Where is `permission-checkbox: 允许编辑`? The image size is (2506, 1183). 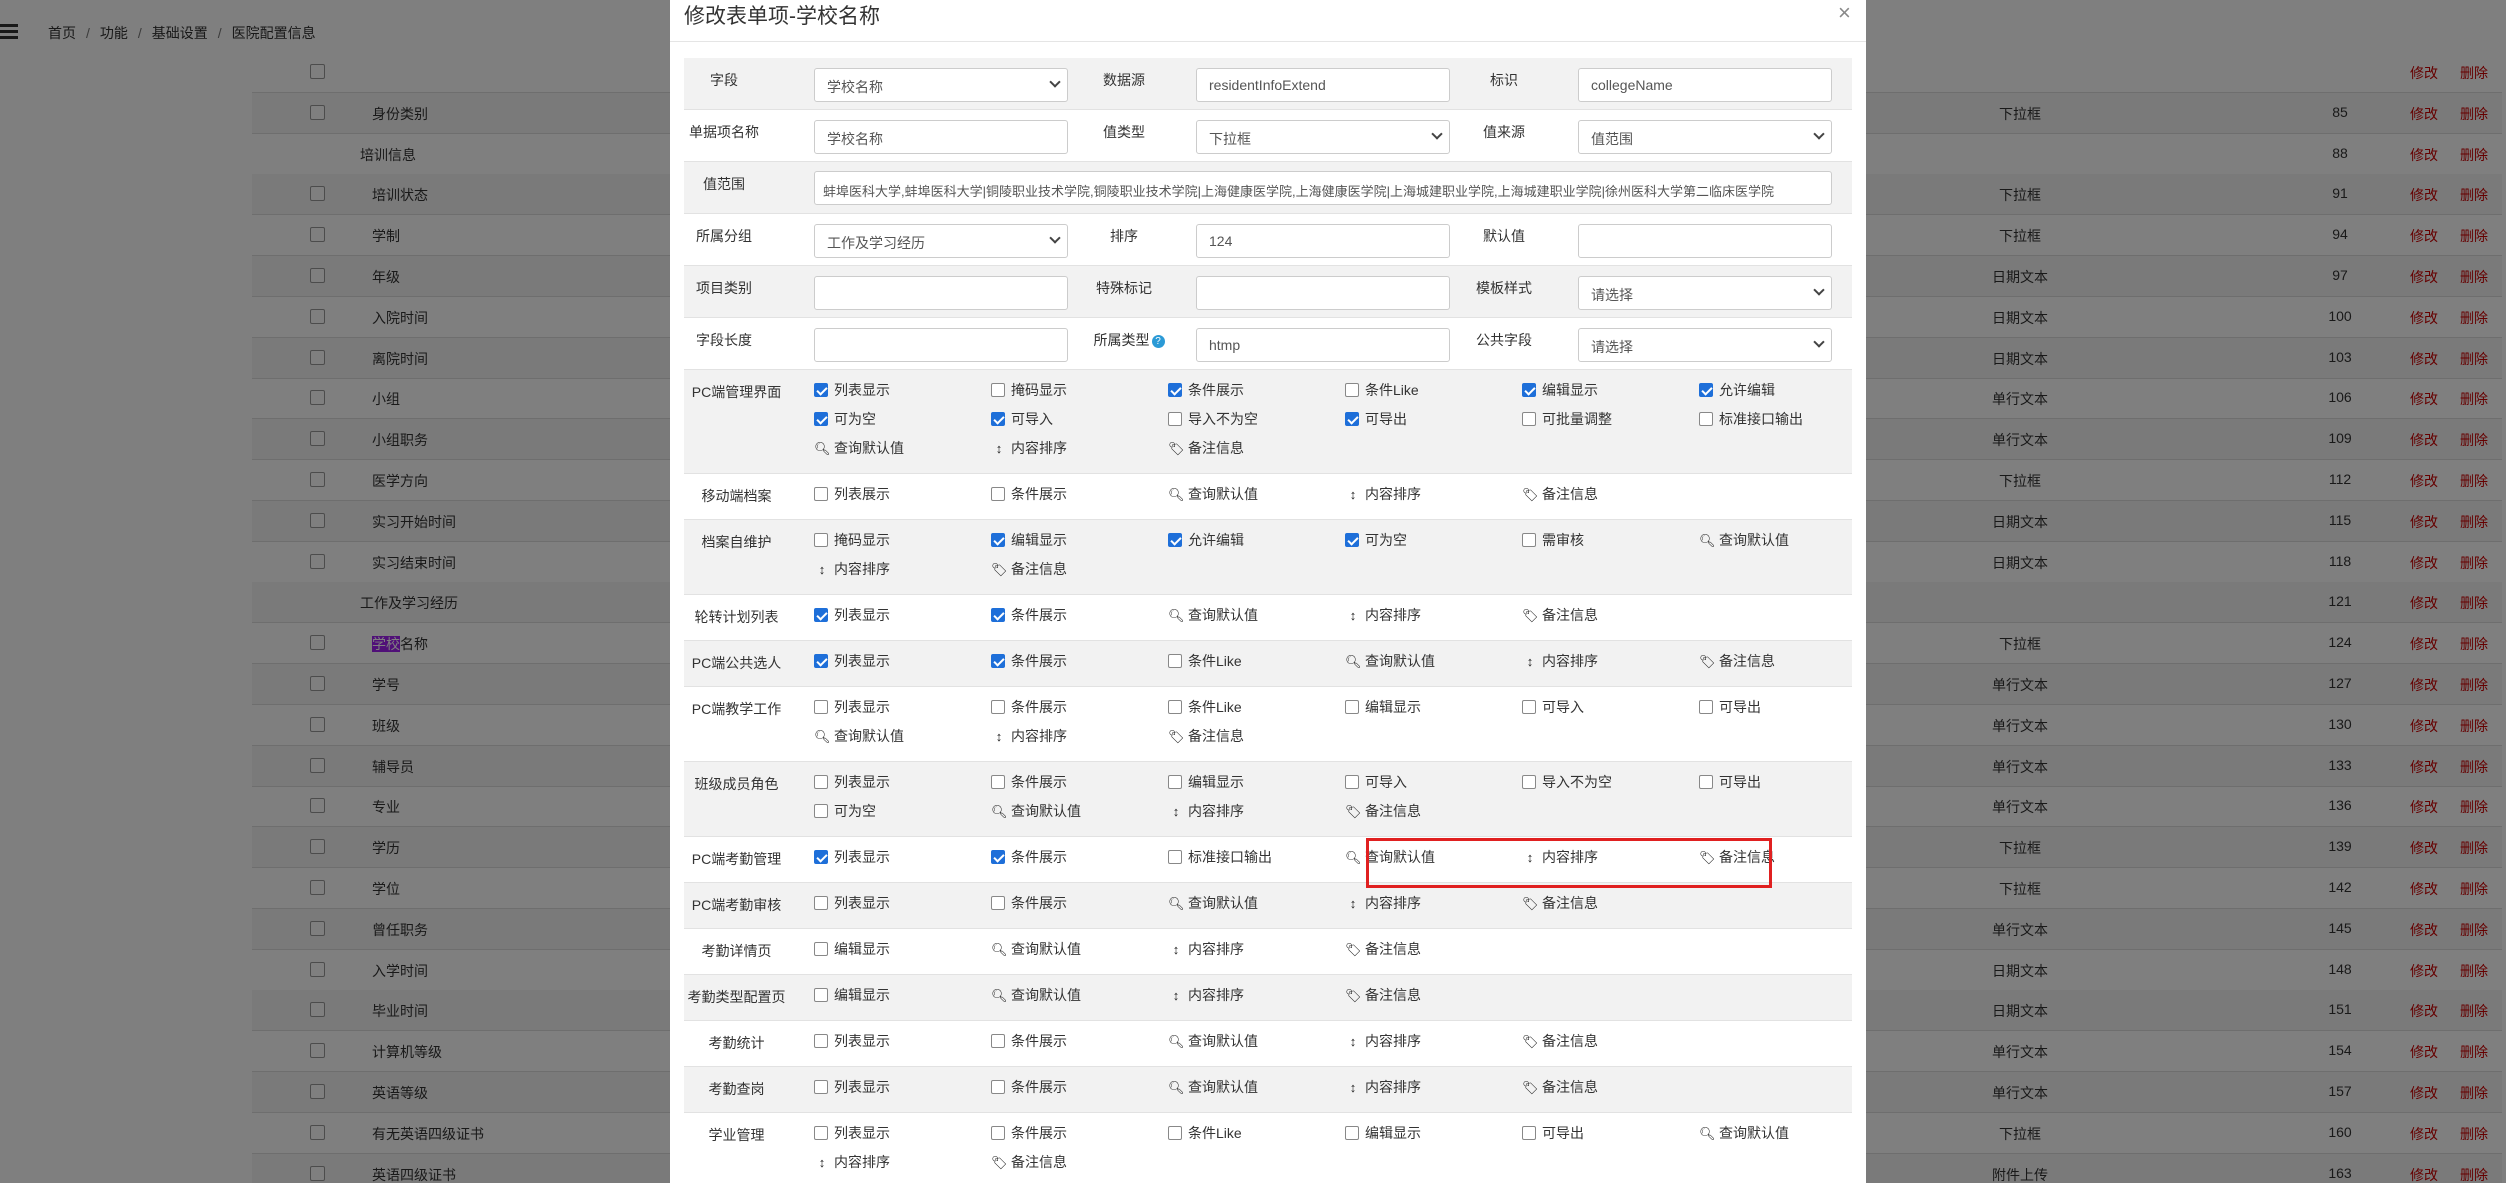 permission-checkbox: 允许编辑 is located at coordinates (1737, 390).